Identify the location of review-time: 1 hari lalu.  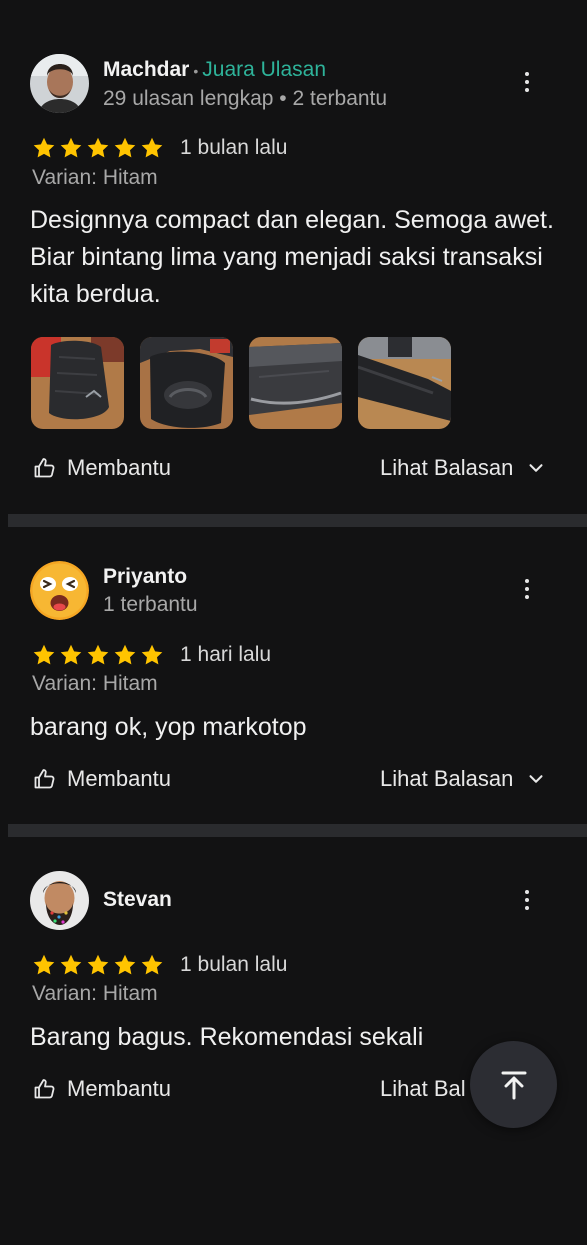
(226, 654).